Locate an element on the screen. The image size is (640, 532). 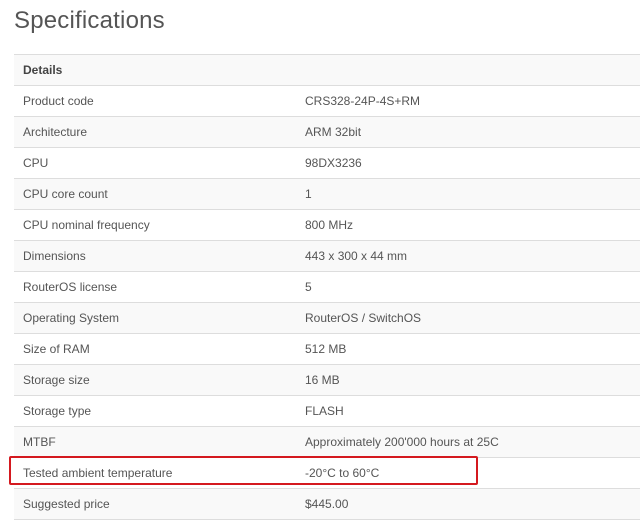
table-row: CPU core count 1 is located at coordinates (327, 194).